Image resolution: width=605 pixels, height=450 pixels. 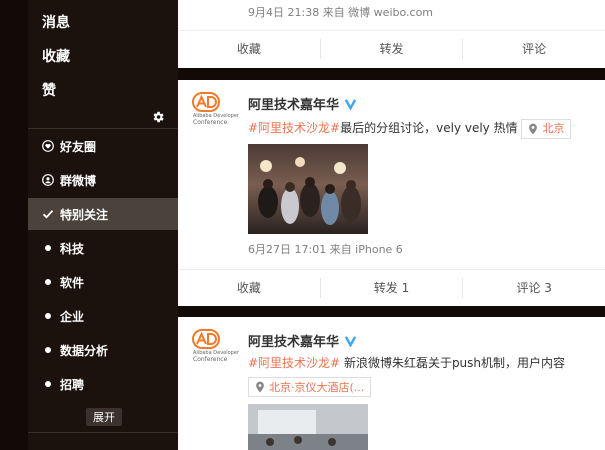 I want to click on feed-card: 9月4日 21:38 来自 微博 weibo.com 收藏 转发 评论, so click(x=391, y=34).